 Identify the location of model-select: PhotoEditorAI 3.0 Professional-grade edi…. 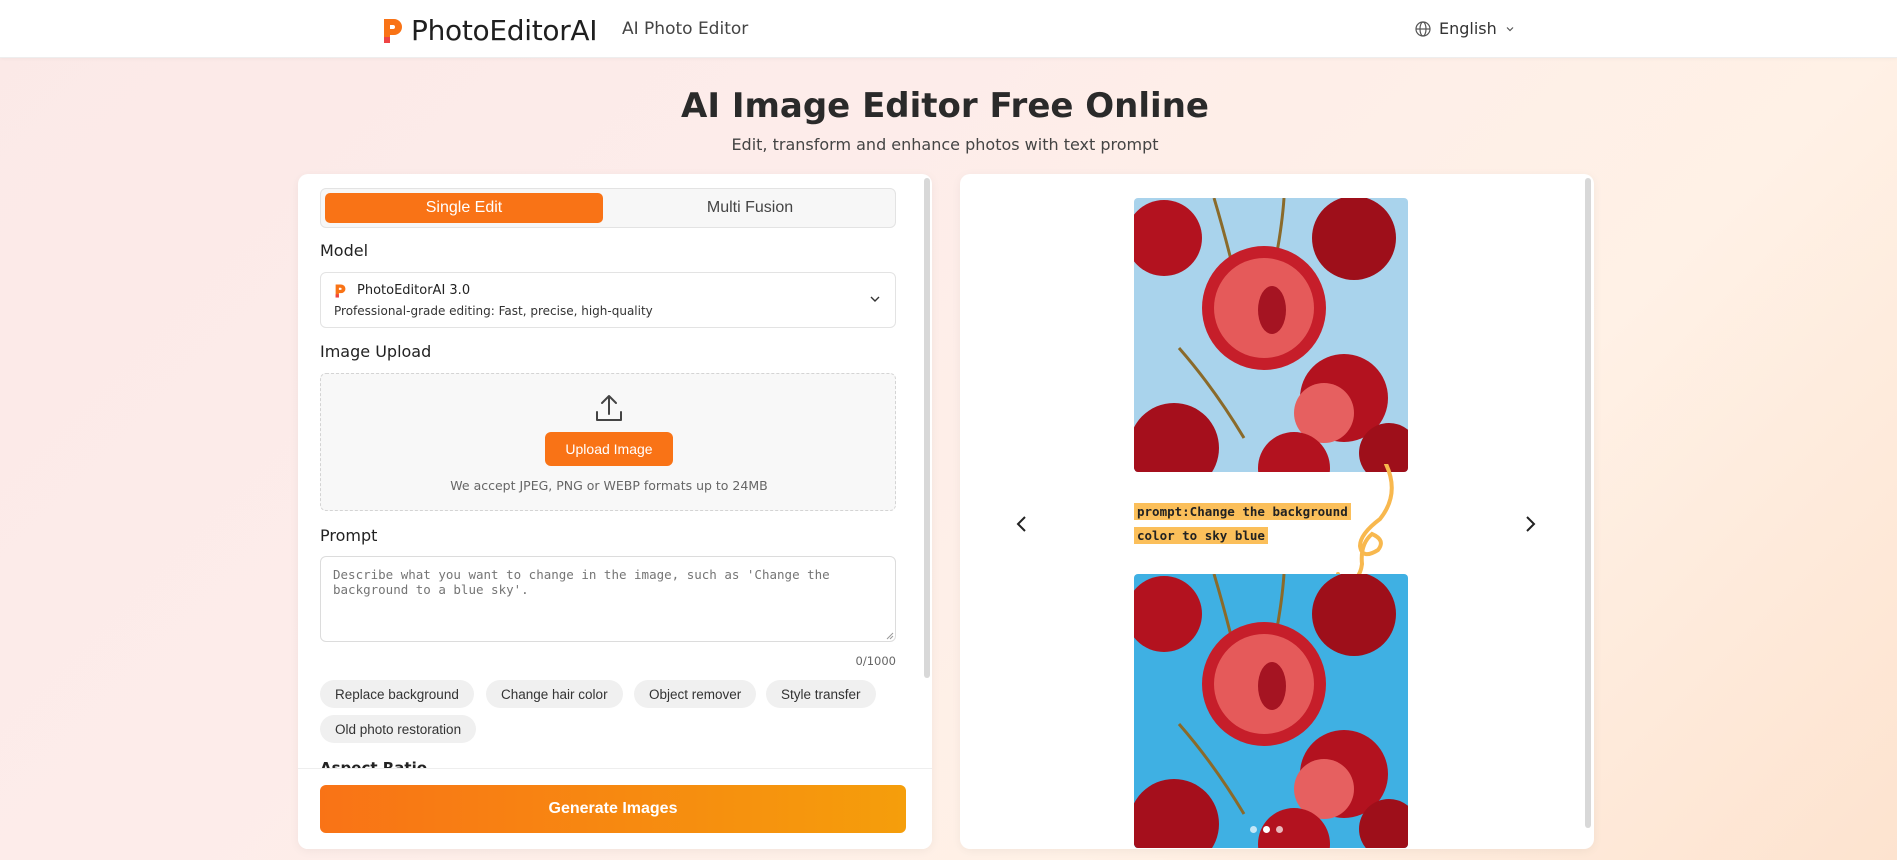
(608, 300).